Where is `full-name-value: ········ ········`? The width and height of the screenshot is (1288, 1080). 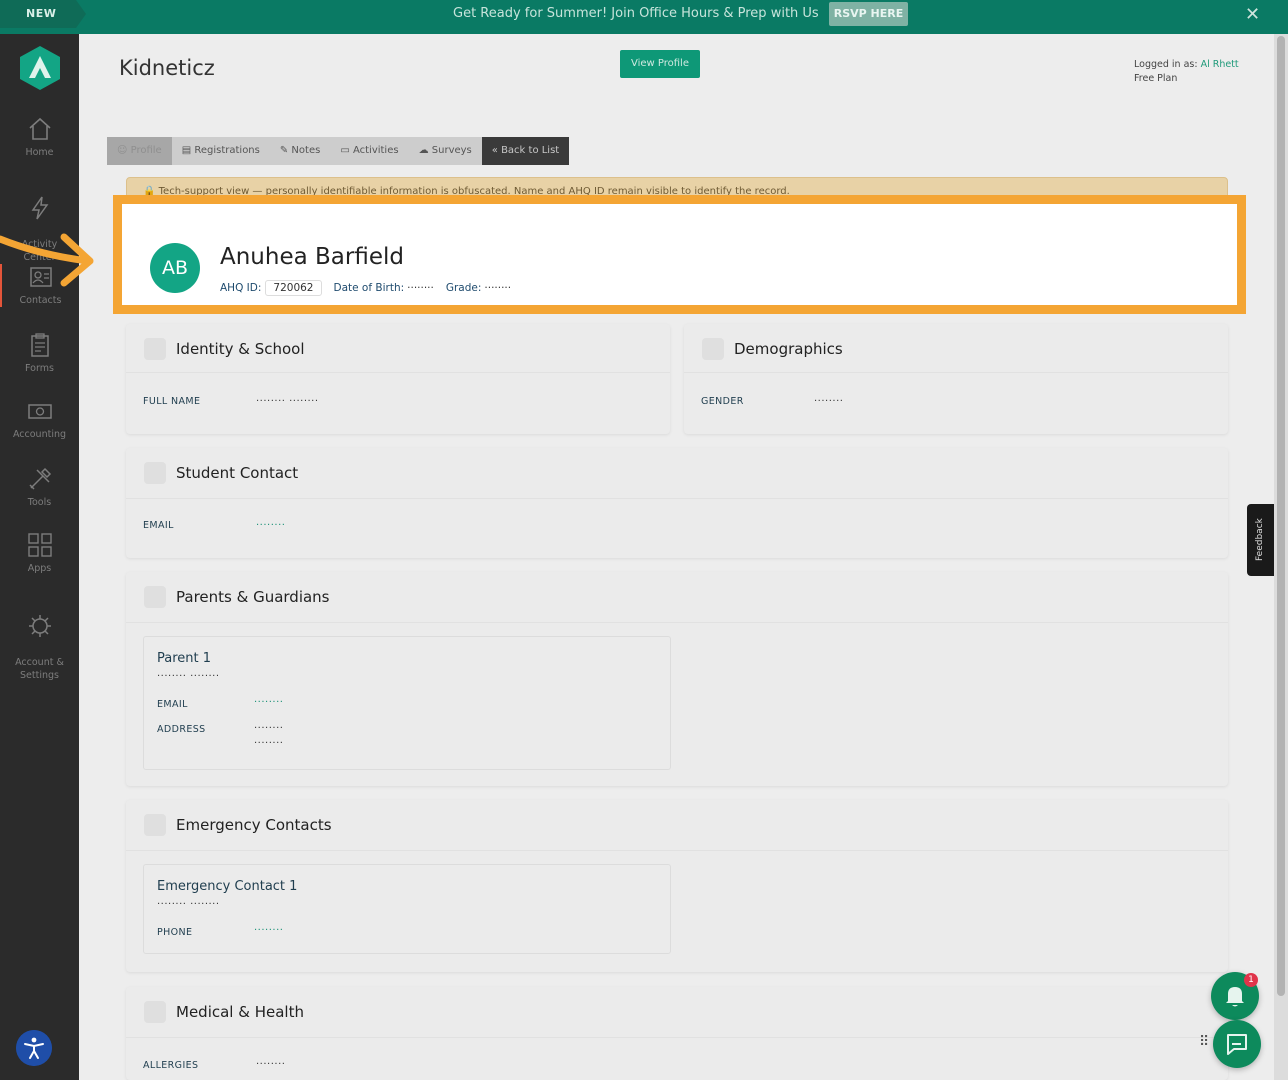 full-name-value: ········ ········ is located at coordinates (287, 401).